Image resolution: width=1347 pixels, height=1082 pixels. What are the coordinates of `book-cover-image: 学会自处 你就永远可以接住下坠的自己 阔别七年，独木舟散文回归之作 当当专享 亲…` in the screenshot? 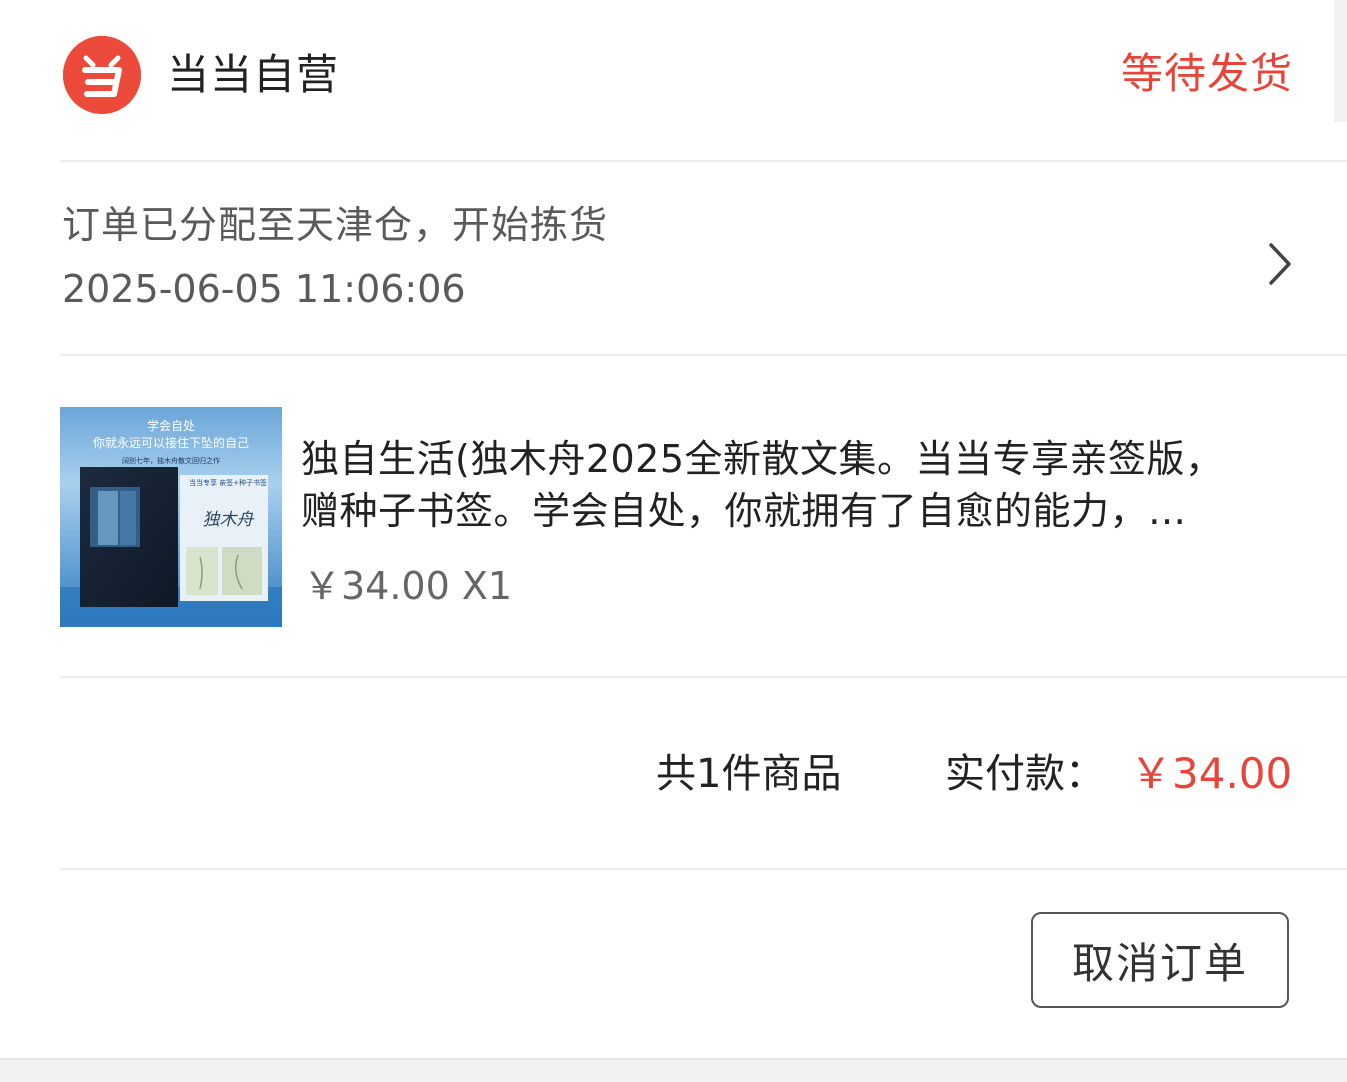 It's located at (171, 517).